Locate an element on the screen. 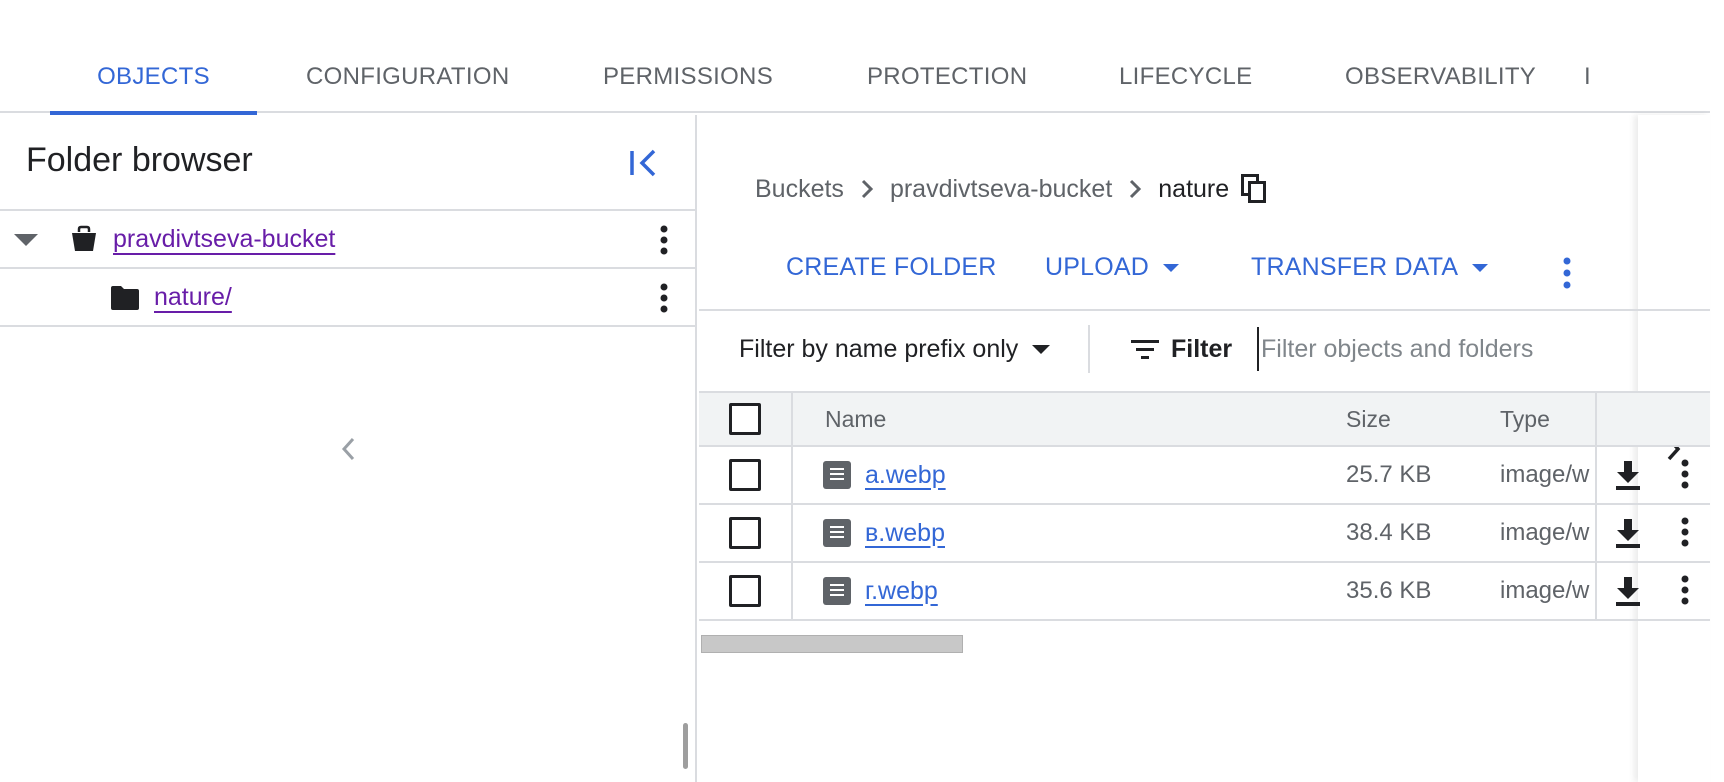  tab-lifecycle: LIFECYCLE is located at coordinates (1185, 76).